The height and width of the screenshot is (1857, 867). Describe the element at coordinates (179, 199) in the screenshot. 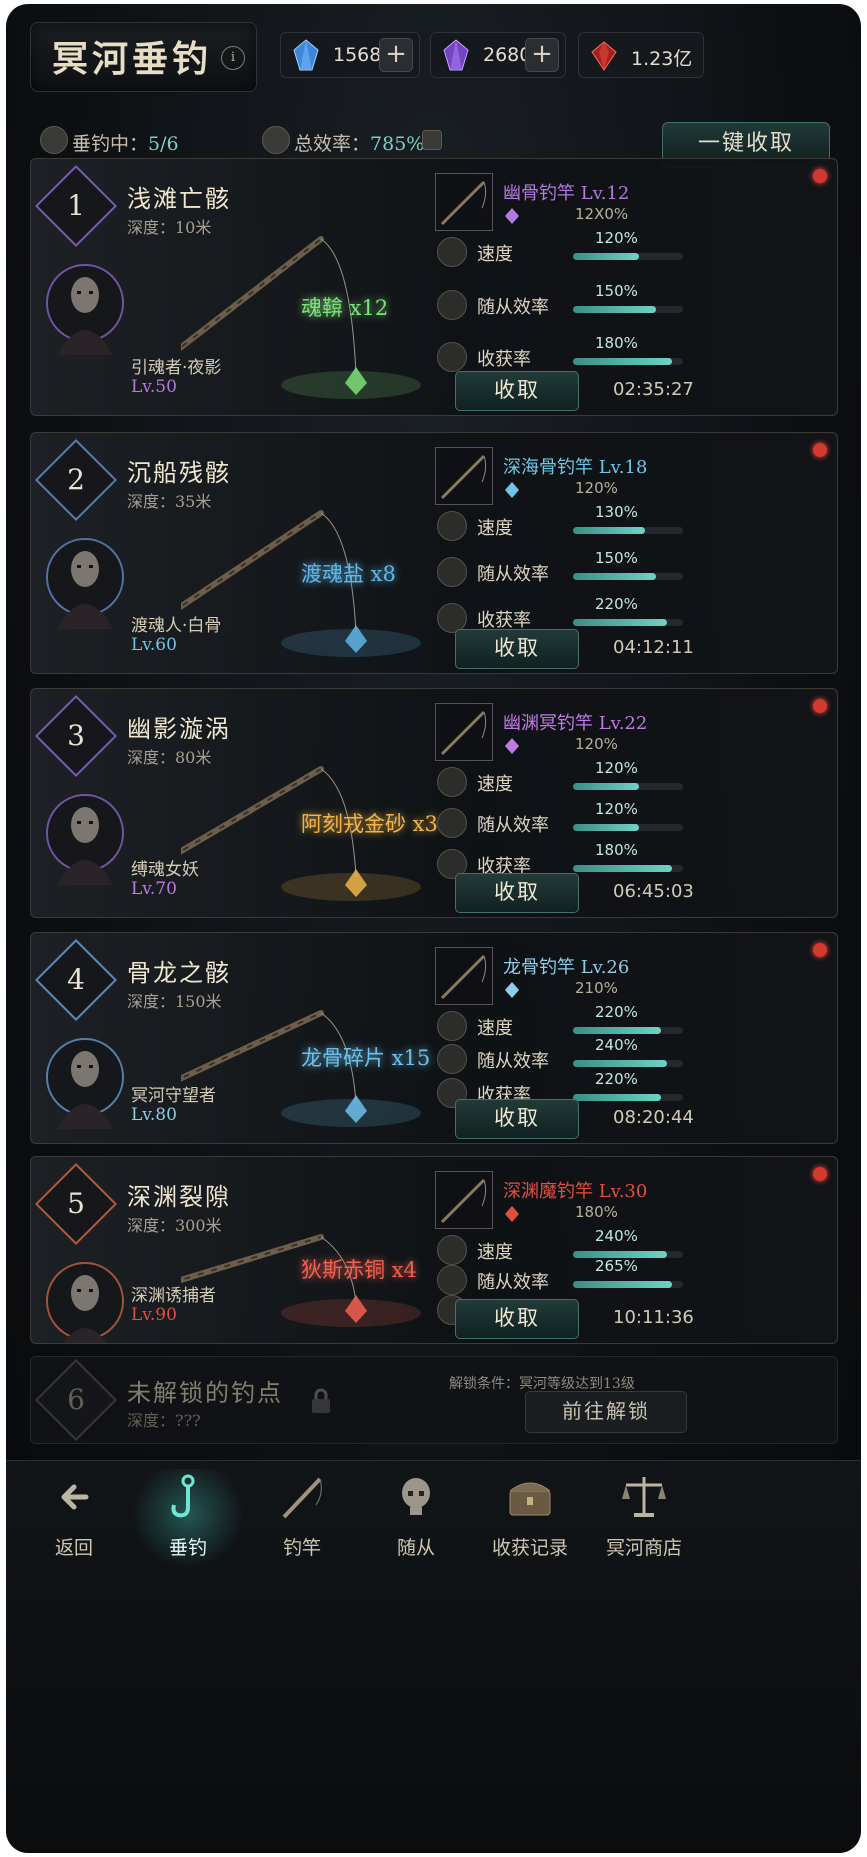

I see `spot-name: 浅滩亡骸` at that location.